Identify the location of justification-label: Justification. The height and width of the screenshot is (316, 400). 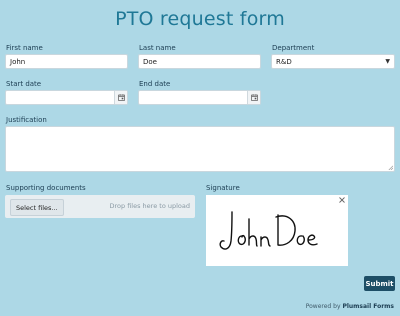
(26, 120).